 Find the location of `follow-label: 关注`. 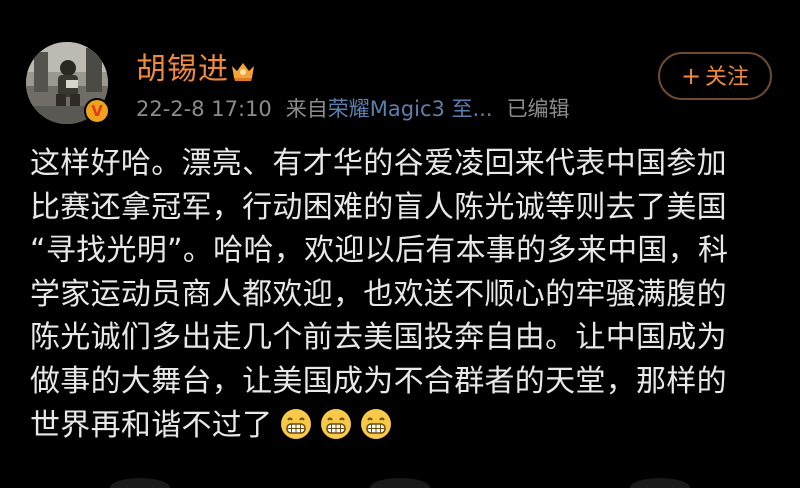

follow-label: 关注 is located at coordinates (727, 77).